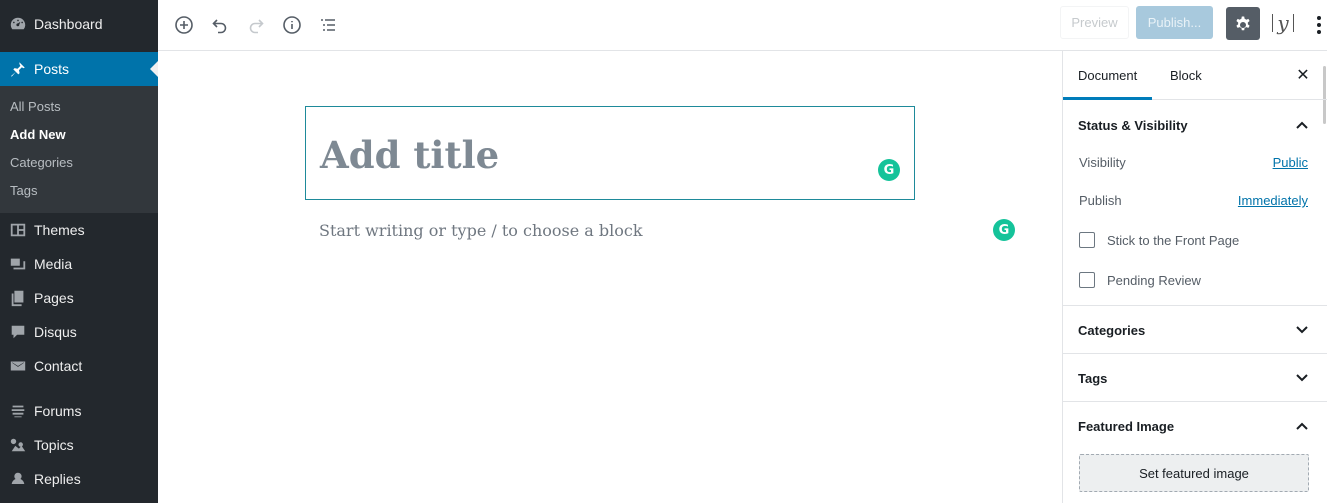 The height and width of the screenshot is (503, 1327). Describe the element at coordinates (17, 264) in the screenshot. I see `media-icon` at that location.